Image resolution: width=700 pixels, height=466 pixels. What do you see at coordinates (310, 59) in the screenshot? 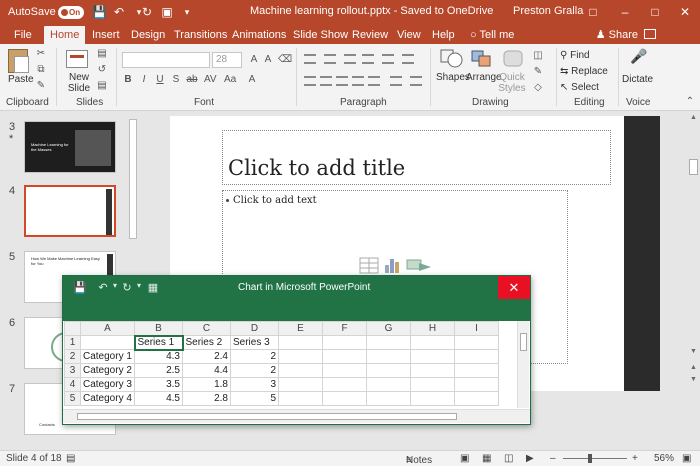
I see `bullets-icon` at bounding box center [310, 59].